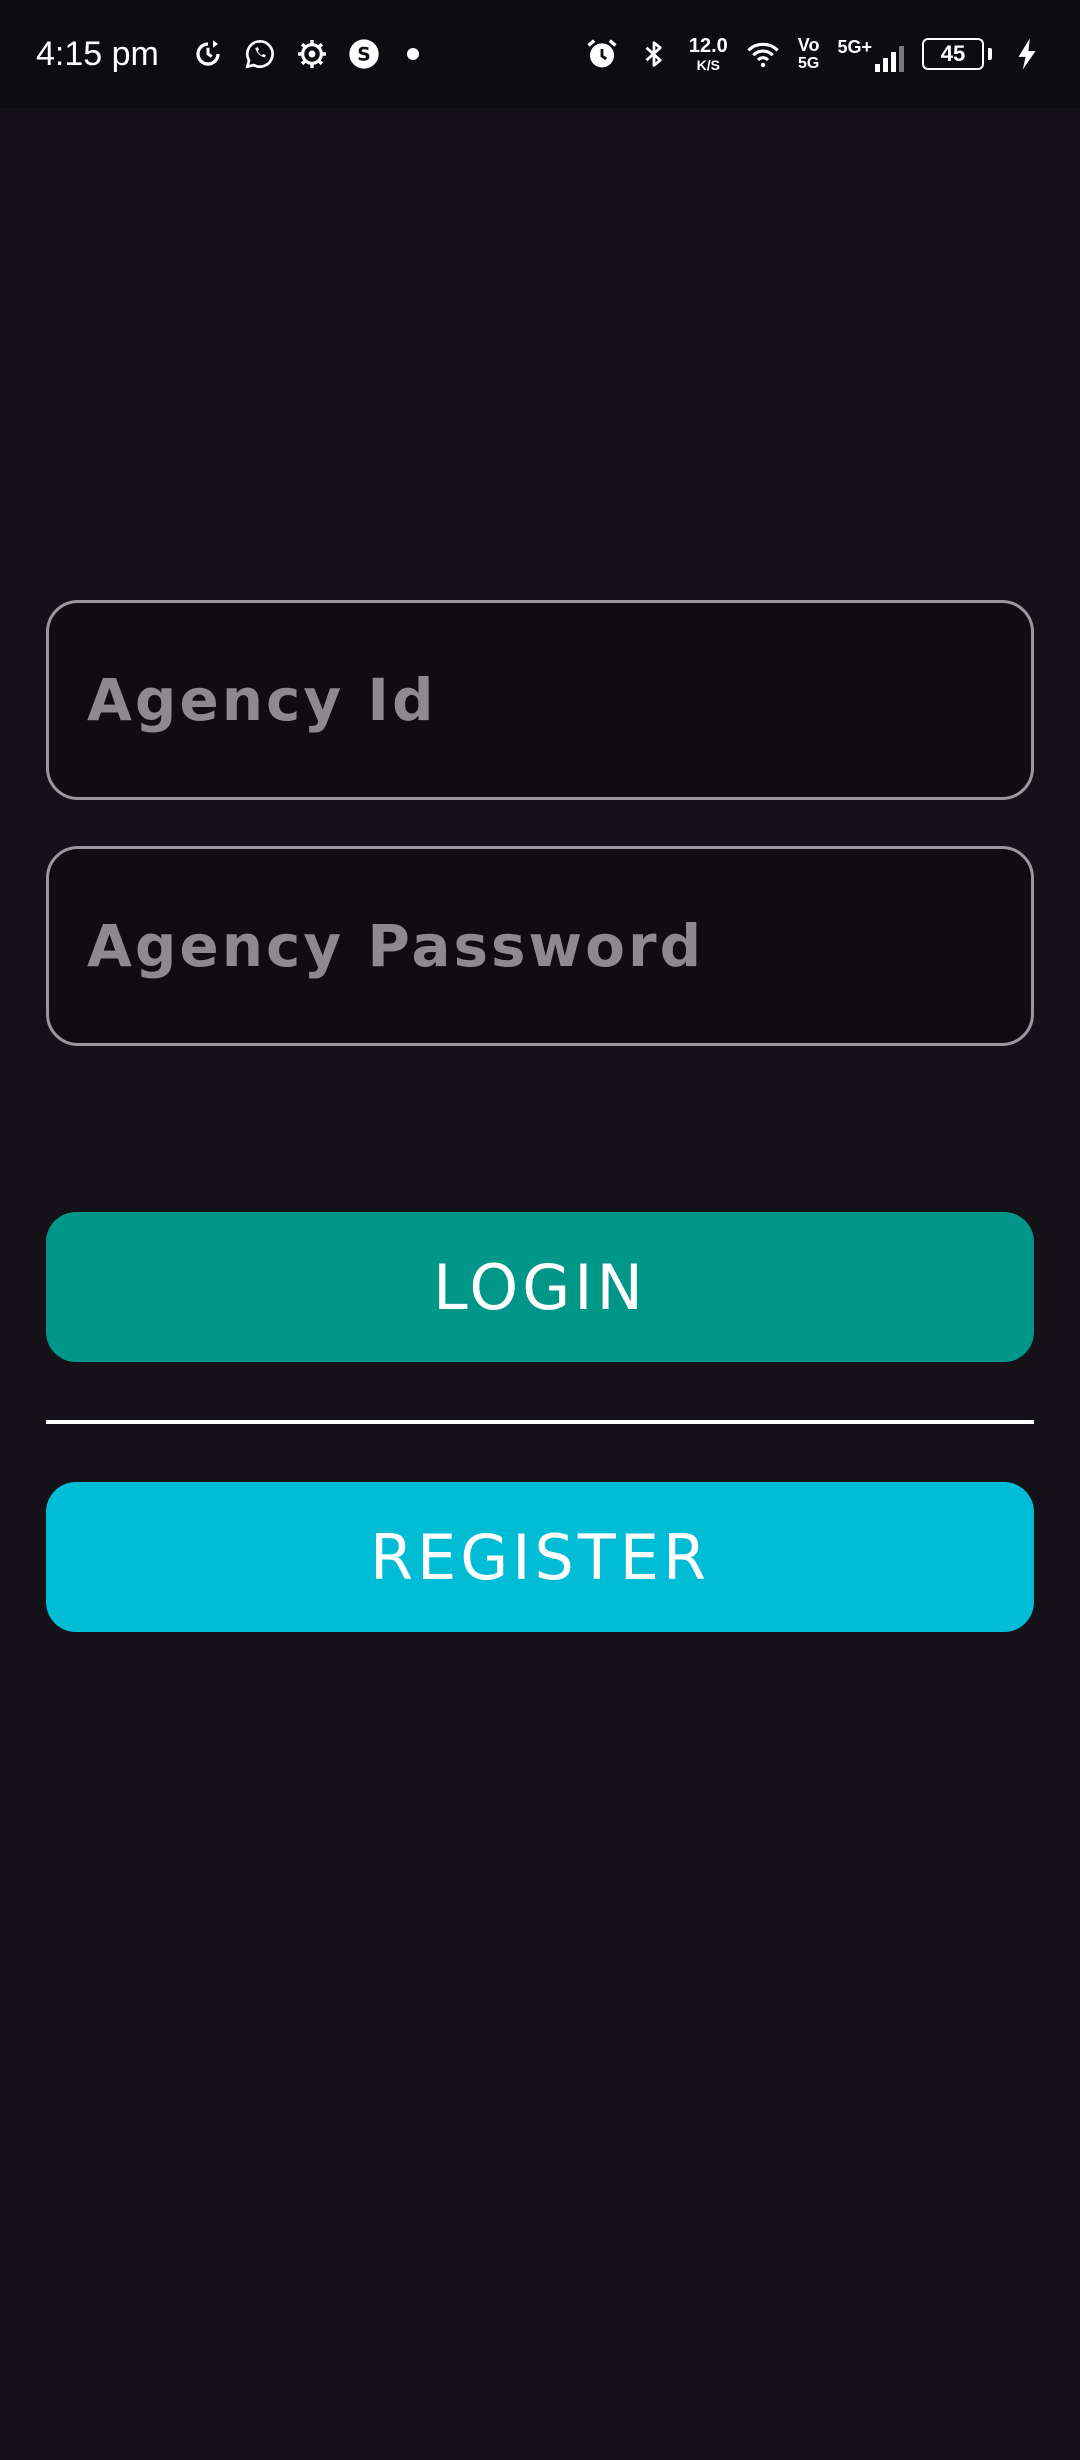 Image resolution: width=1080 pixels, height=2460 pixels. What do you see at coordinates (808, 45) in the screenshot?
I see `volte-top-label: Vo` at bounding box center [808, 45].